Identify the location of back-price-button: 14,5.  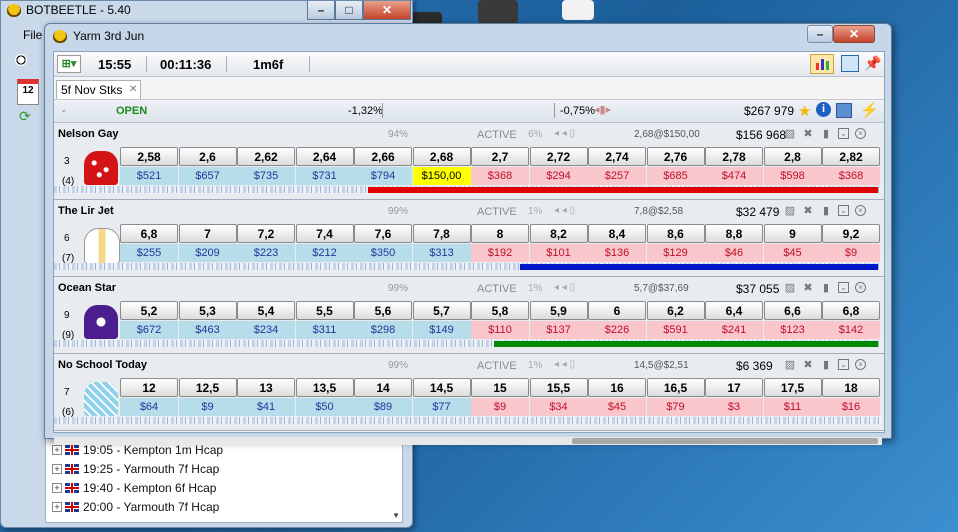
(441, 387).